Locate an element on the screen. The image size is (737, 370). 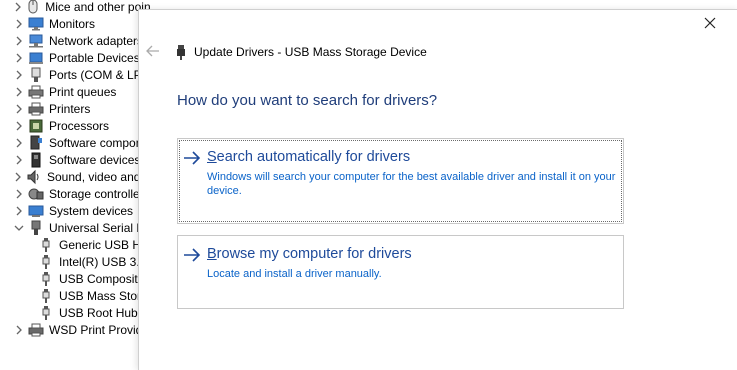
back-arrow-icon is located at coordinates (152, 51).